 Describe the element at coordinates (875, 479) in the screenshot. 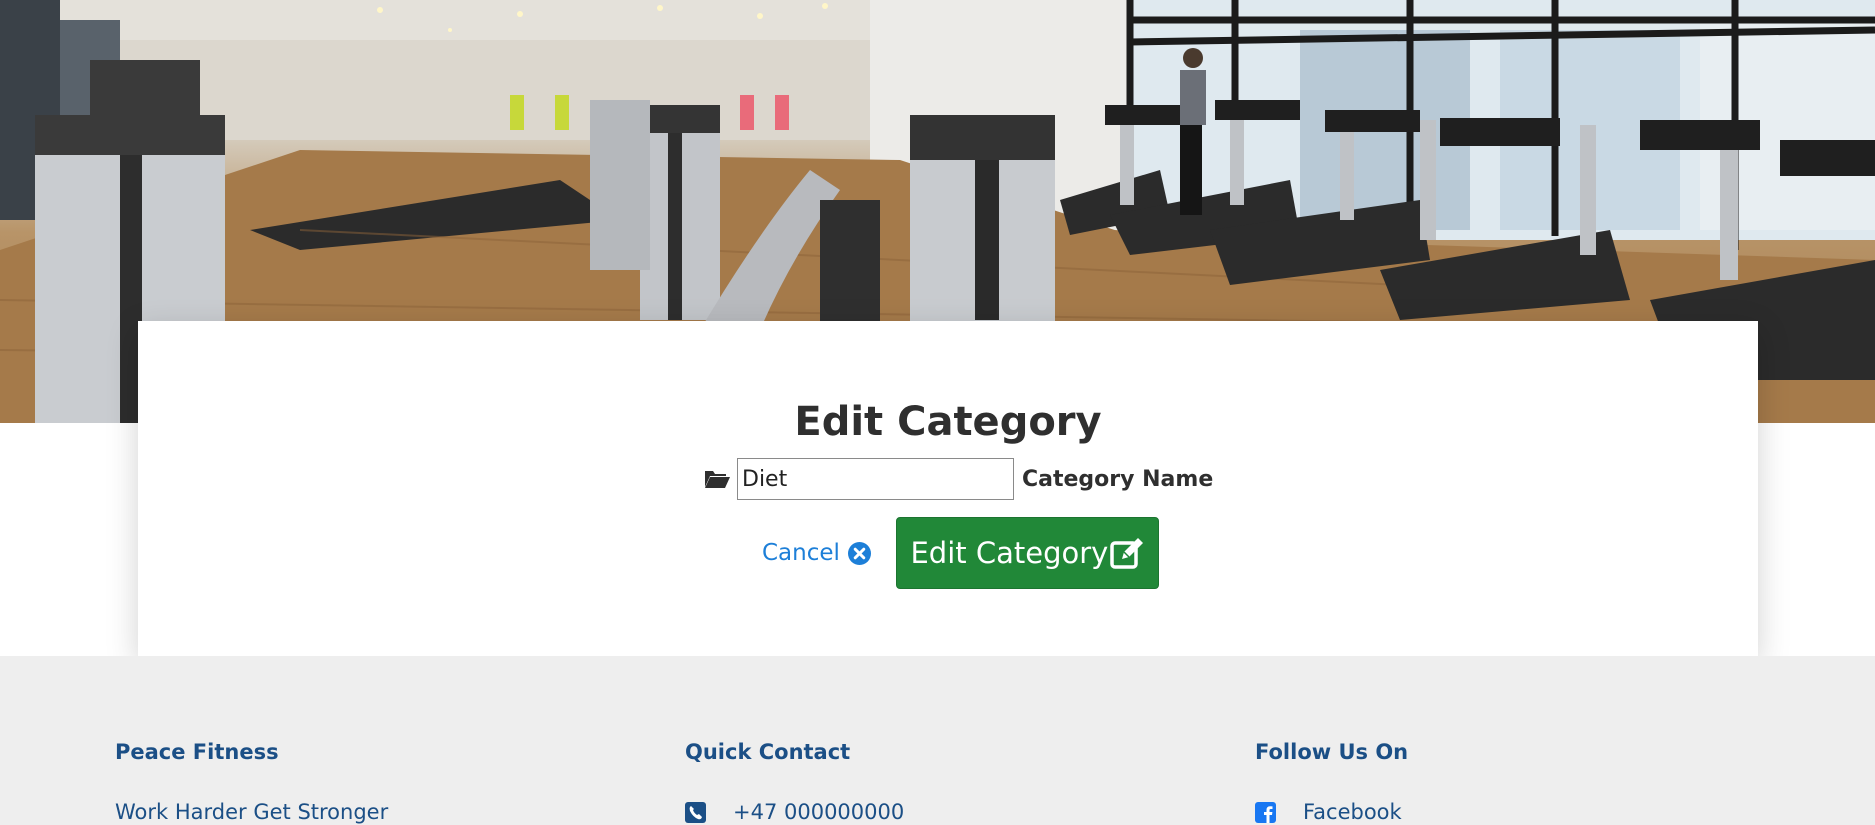

I see `category-name-input` at that location.